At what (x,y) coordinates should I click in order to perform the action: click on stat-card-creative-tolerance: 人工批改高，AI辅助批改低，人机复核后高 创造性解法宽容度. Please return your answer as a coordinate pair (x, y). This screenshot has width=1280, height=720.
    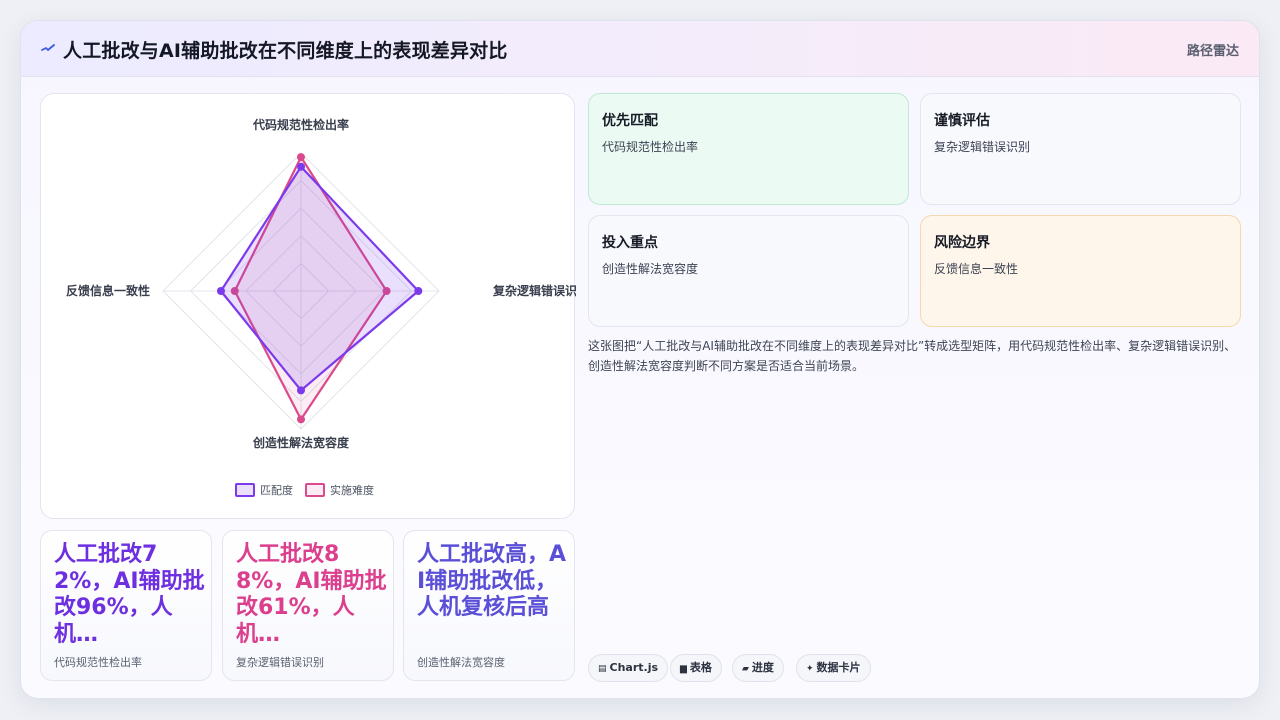
    Looking at the image, I should click on (489, 605).